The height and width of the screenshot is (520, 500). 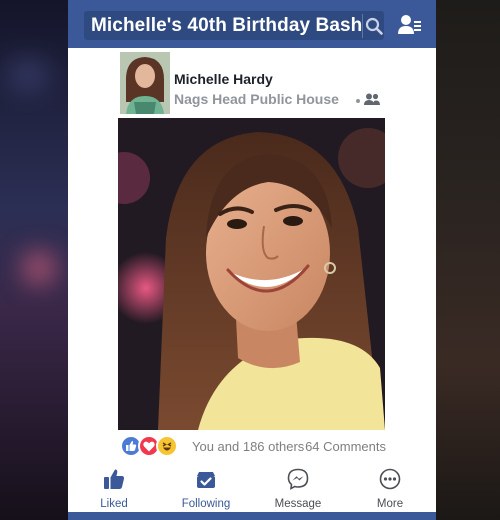 I want to click on message-button: Message, so click(x=298, y=489).